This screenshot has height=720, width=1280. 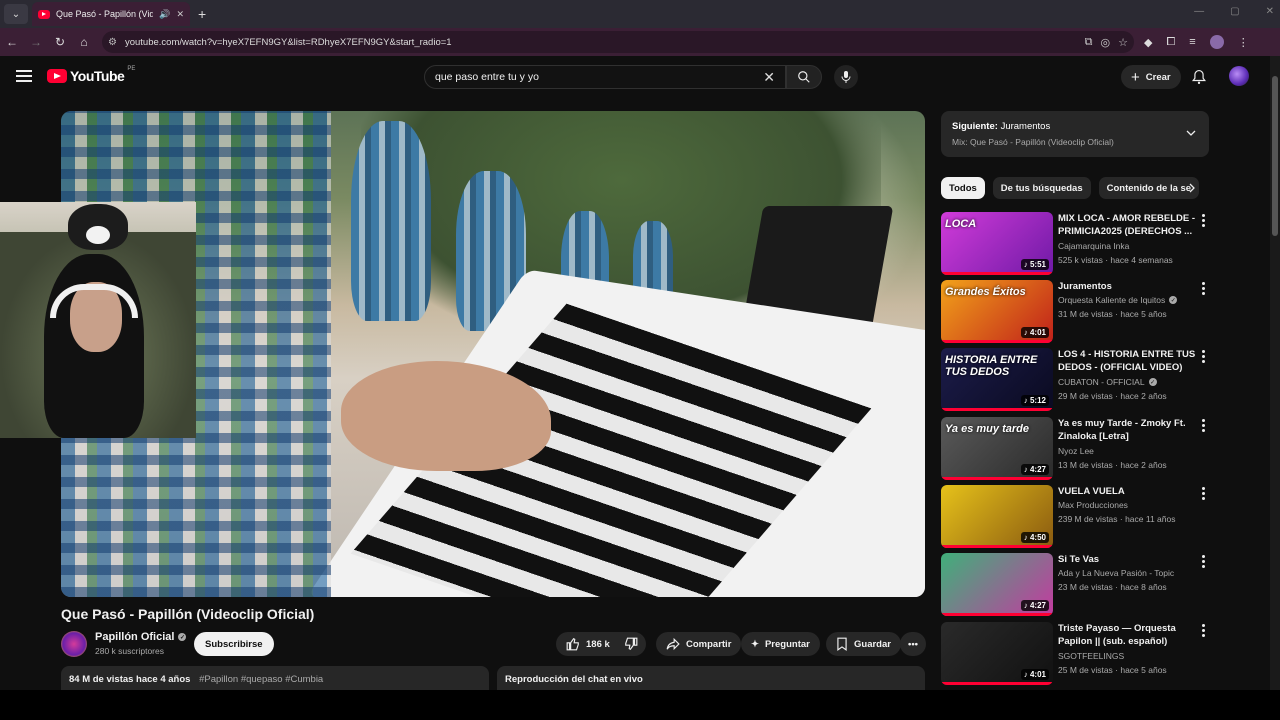 What do you see at coordinates (598, 644) in the screenshot?
I see `like-count: 186 k` at bounding box center [598, 644].